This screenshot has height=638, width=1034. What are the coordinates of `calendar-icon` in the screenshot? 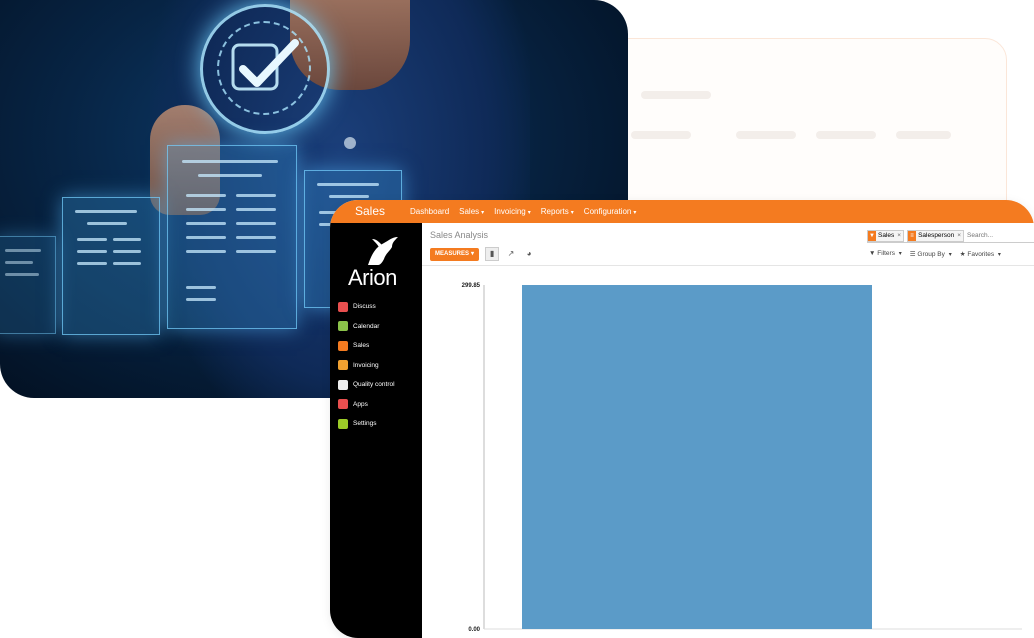 It's located at (343, 326).